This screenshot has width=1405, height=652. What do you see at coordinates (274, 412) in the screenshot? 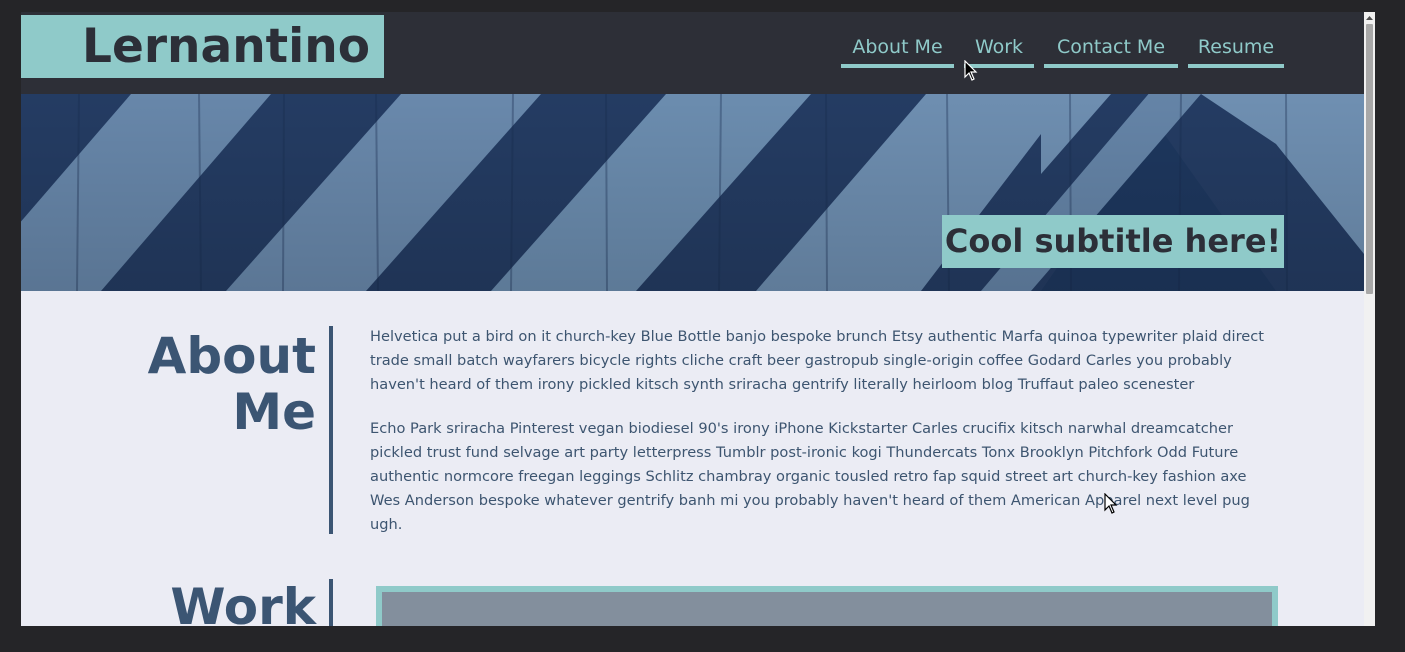
I see `about-title-line2: Me` at bounding box center [274, 412].